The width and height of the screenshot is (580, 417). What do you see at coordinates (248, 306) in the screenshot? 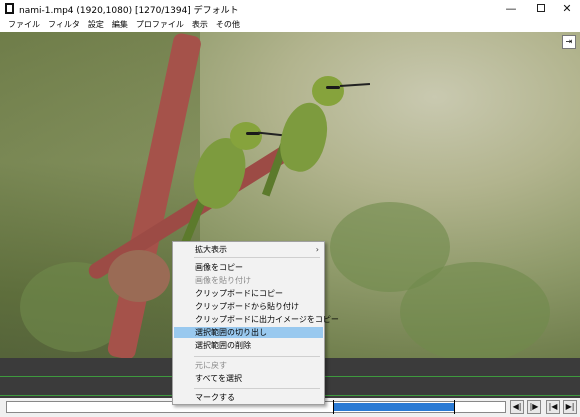
I see `menu-item-paste-clipboard: クリップボードから貼り付け` at bounding box center [248, 306].